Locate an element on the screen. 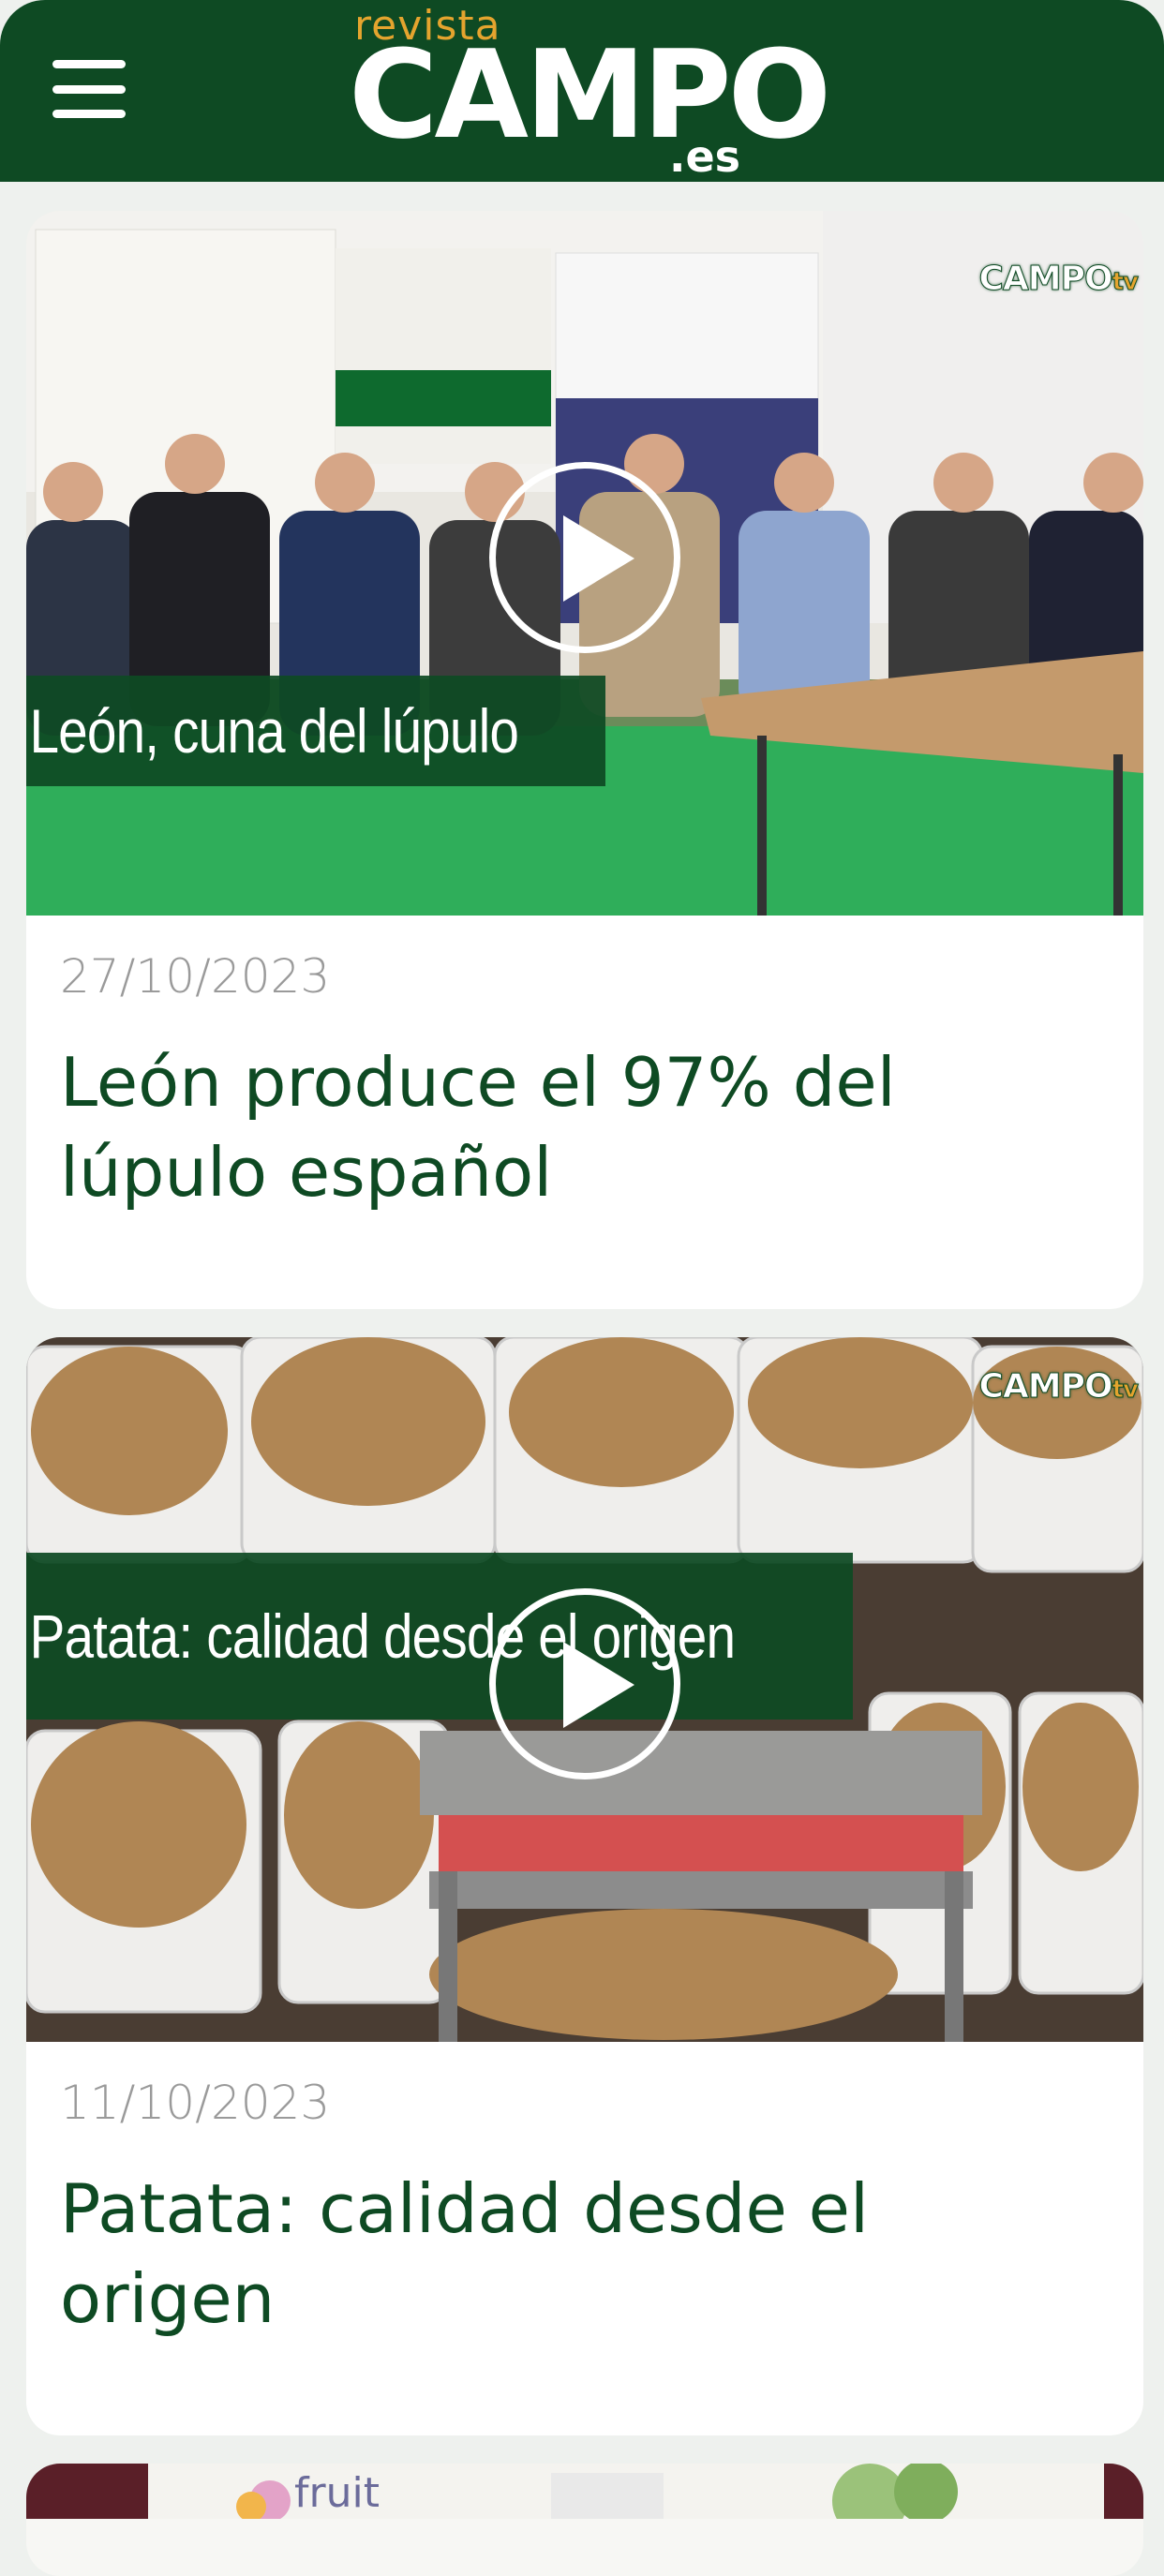 The width and height of the screenshot is (1164, 2576). article-card: fruit is located at coordinates (584, 2520).